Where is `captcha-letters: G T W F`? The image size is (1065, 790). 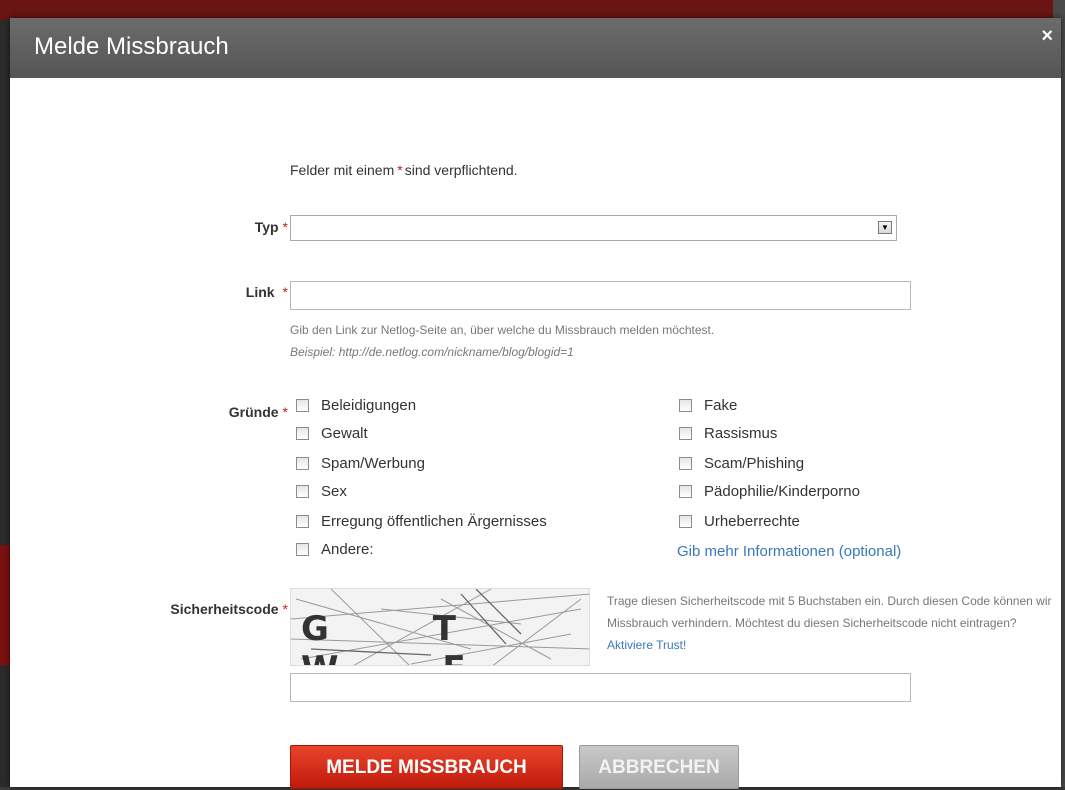
captcha-letters: G T W F is located at coordinates (401, 637).